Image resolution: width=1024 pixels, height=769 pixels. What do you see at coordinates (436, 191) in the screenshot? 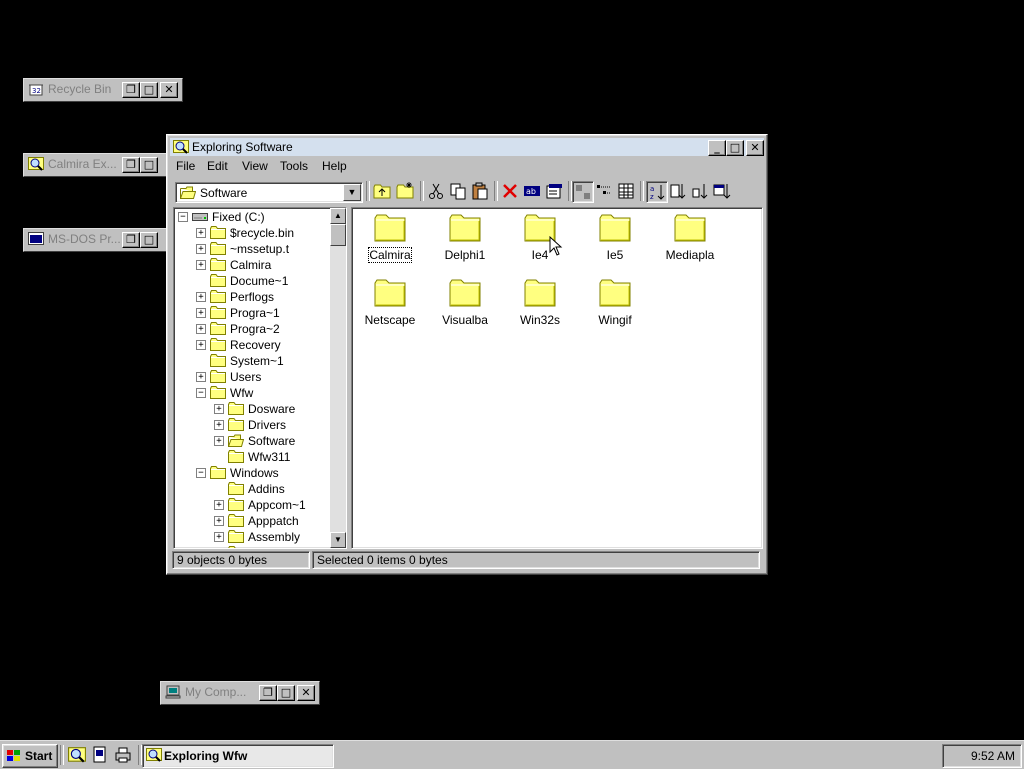
I see `cut-icon` at bounding box center [436, 191].